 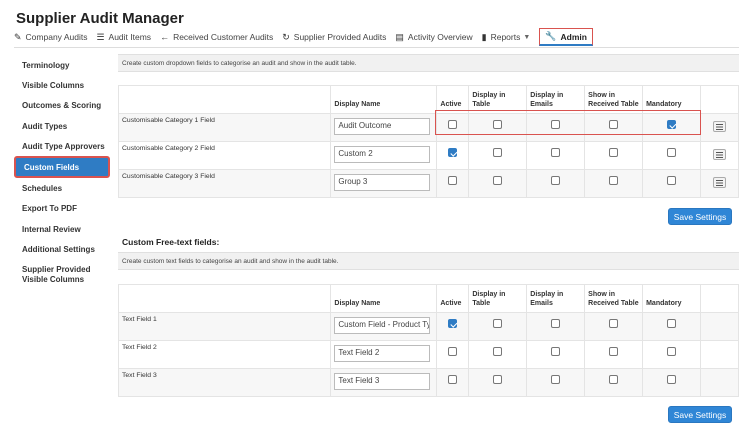 What do you see at coordinates (613, 99) in the screenshot?
I see `col-header-show-in-received-table: Show in Received Table` at bounding box center [613, 99].